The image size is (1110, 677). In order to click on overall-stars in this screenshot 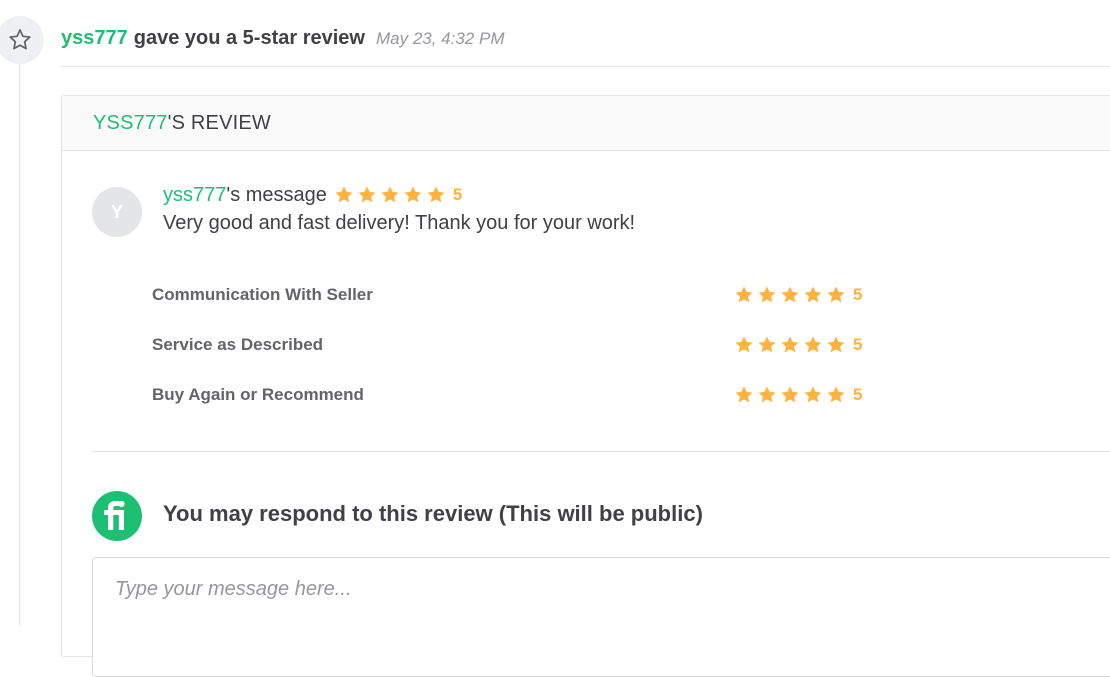, I will do `click(391, 195)`.